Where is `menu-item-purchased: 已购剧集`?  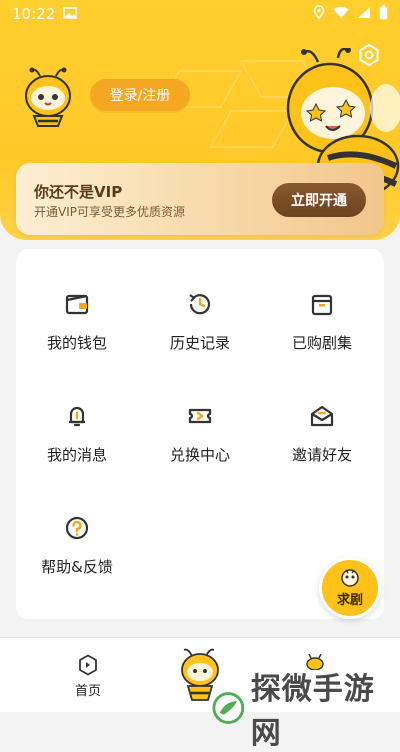 menu-item-purchased: 已购剧集 is located at coordinates (322, 335).